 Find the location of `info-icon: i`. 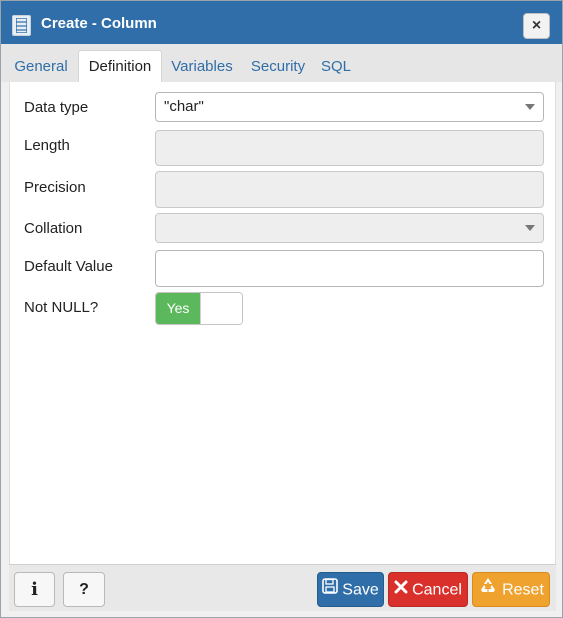

info-icon: i is located at coordinates (34, 589).